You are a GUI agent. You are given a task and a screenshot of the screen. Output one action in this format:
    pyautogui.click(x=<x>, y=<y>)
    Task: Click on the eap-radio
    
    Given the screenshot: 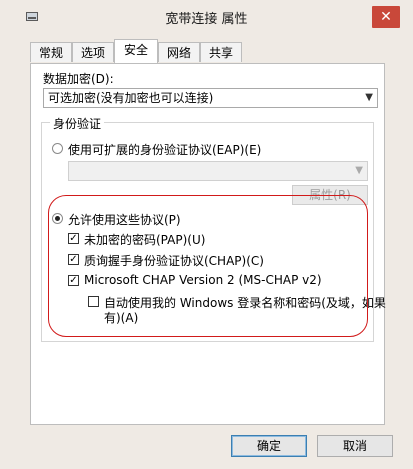 What is the action you would take?
    pyautogui.click(x=57, y=148)
    